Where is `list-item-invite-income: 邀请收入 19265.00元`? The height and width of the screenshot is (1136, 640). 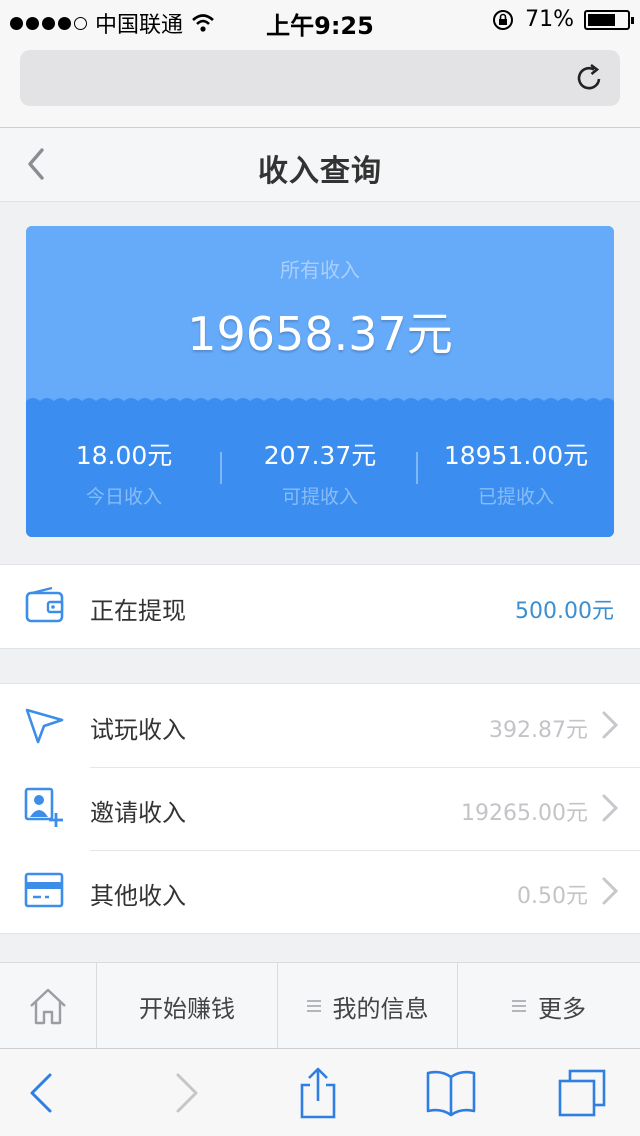 list-item-invite-income: 邀请收入 19265.00元 is located at coordinates (320, 808).